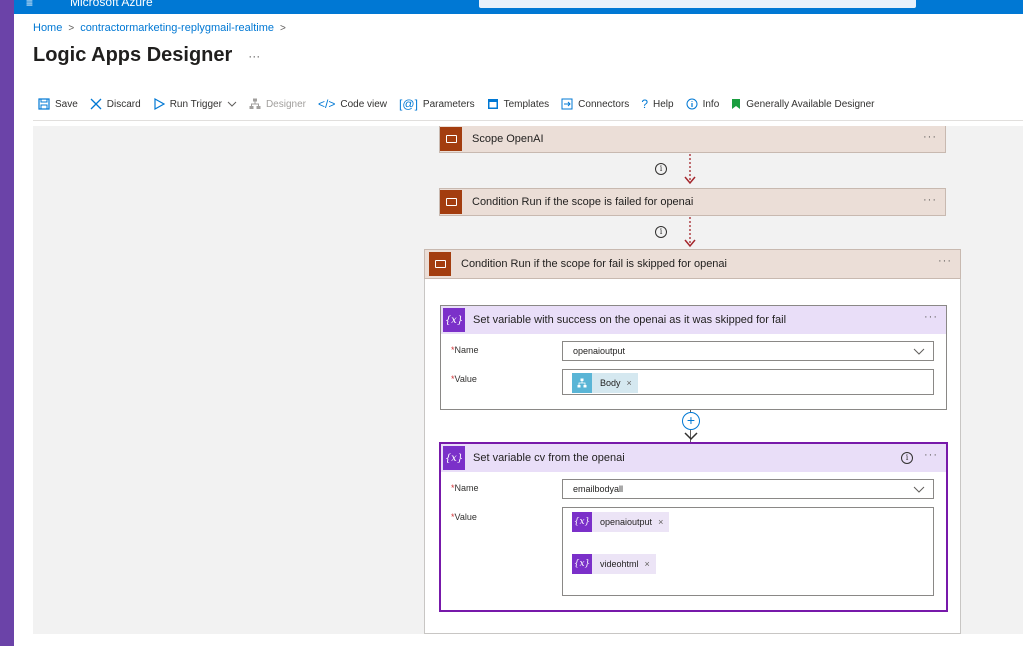 The height and width of the screenshot is (646, 1023). Describe the element at coordinates (364, 104) in the screenshot. I see `code-view-label: Code view` at that location.